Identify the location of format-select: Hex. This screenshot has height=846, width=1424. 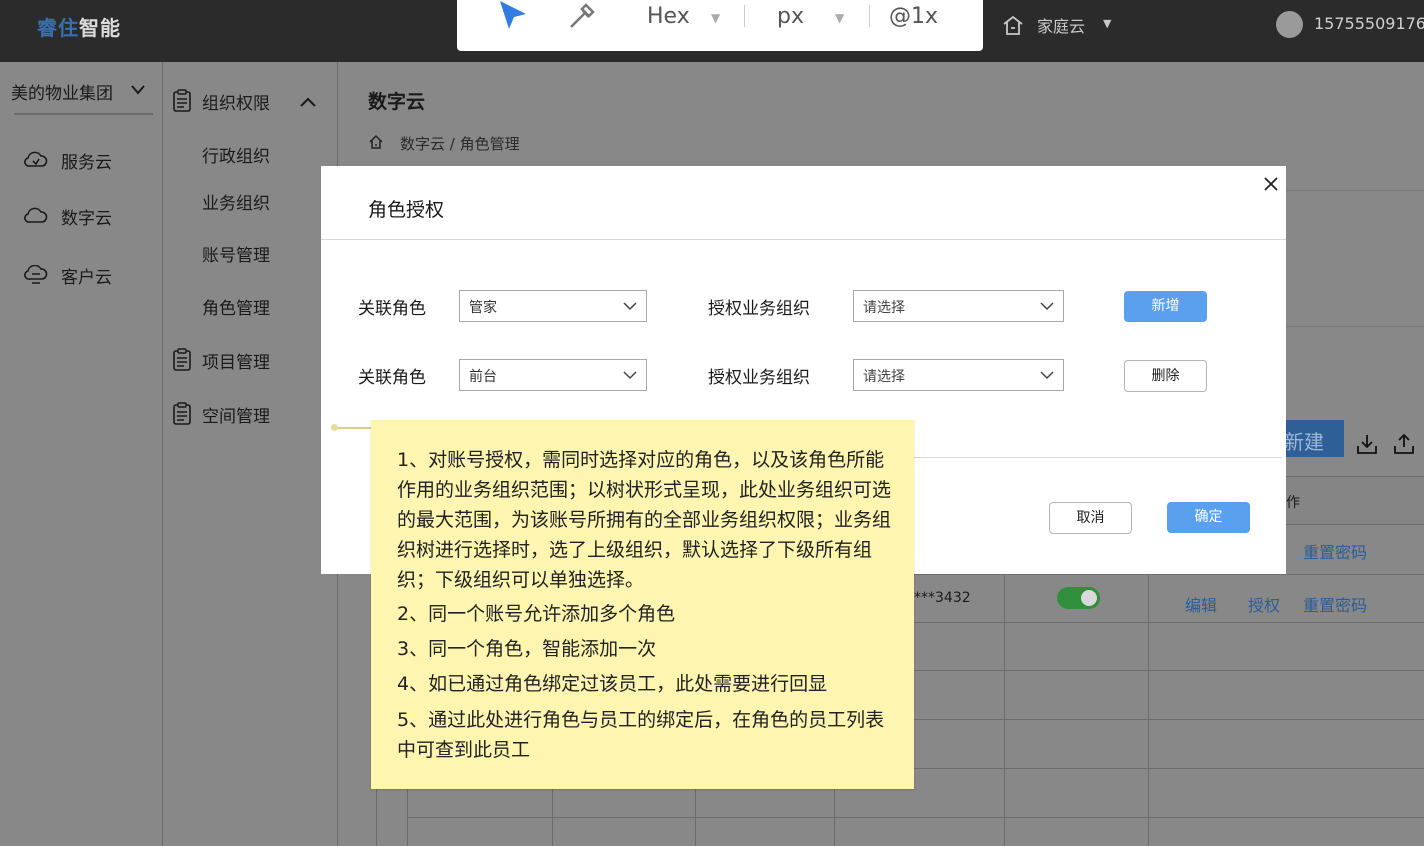
(668, 16).